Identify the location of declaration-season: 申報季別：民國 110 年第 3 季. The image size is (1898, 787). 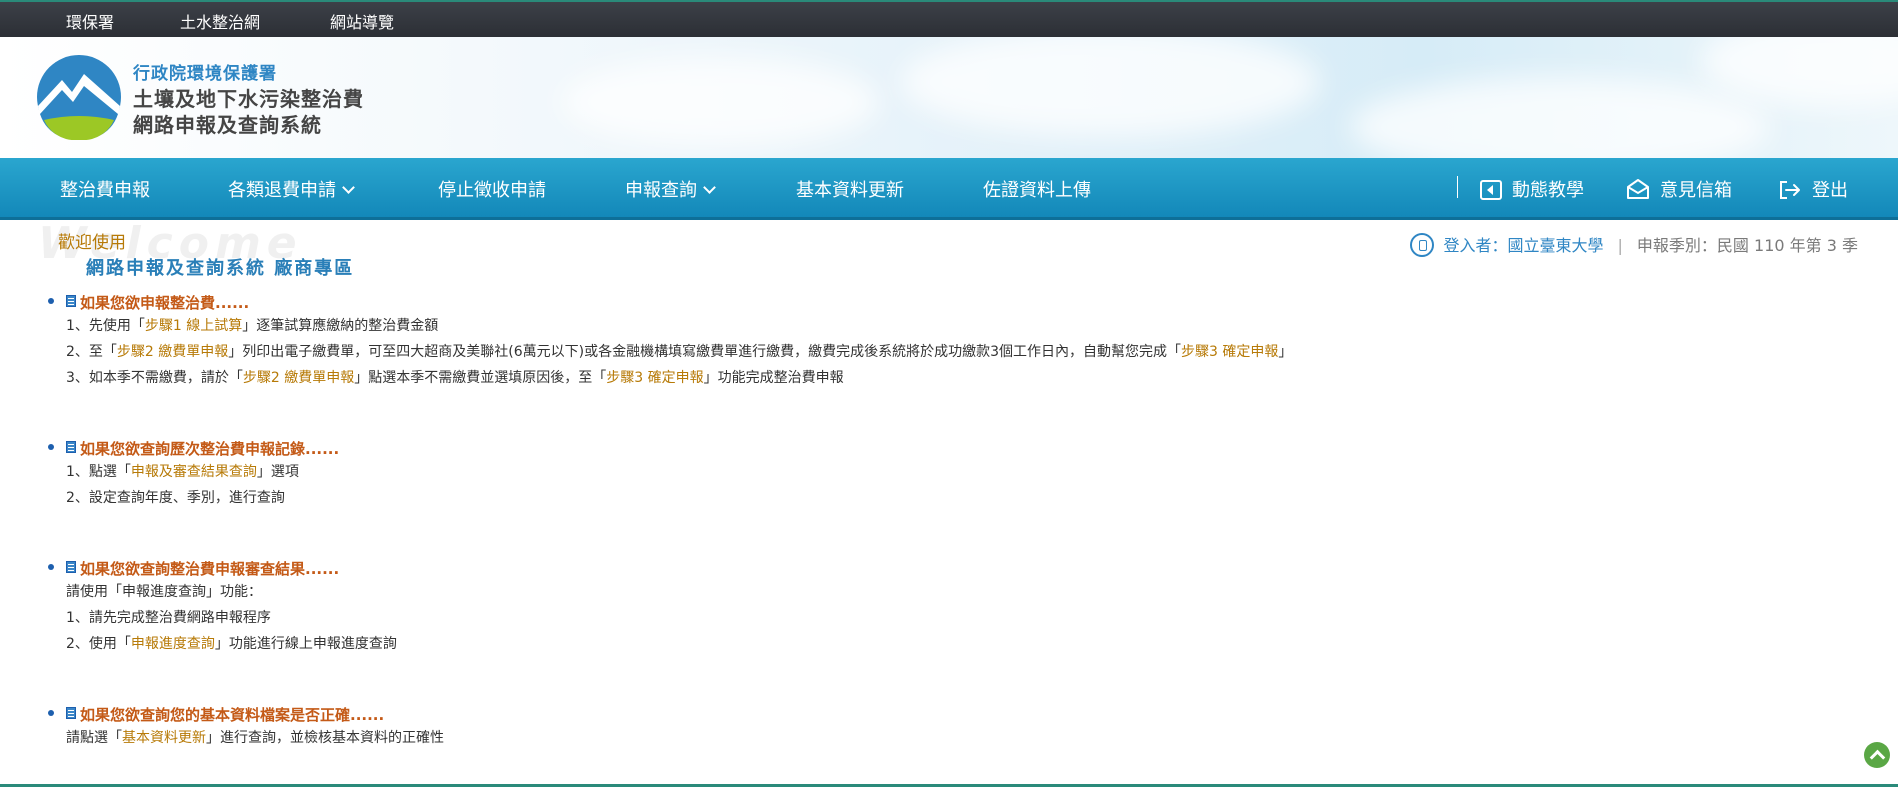
(1747, 245).